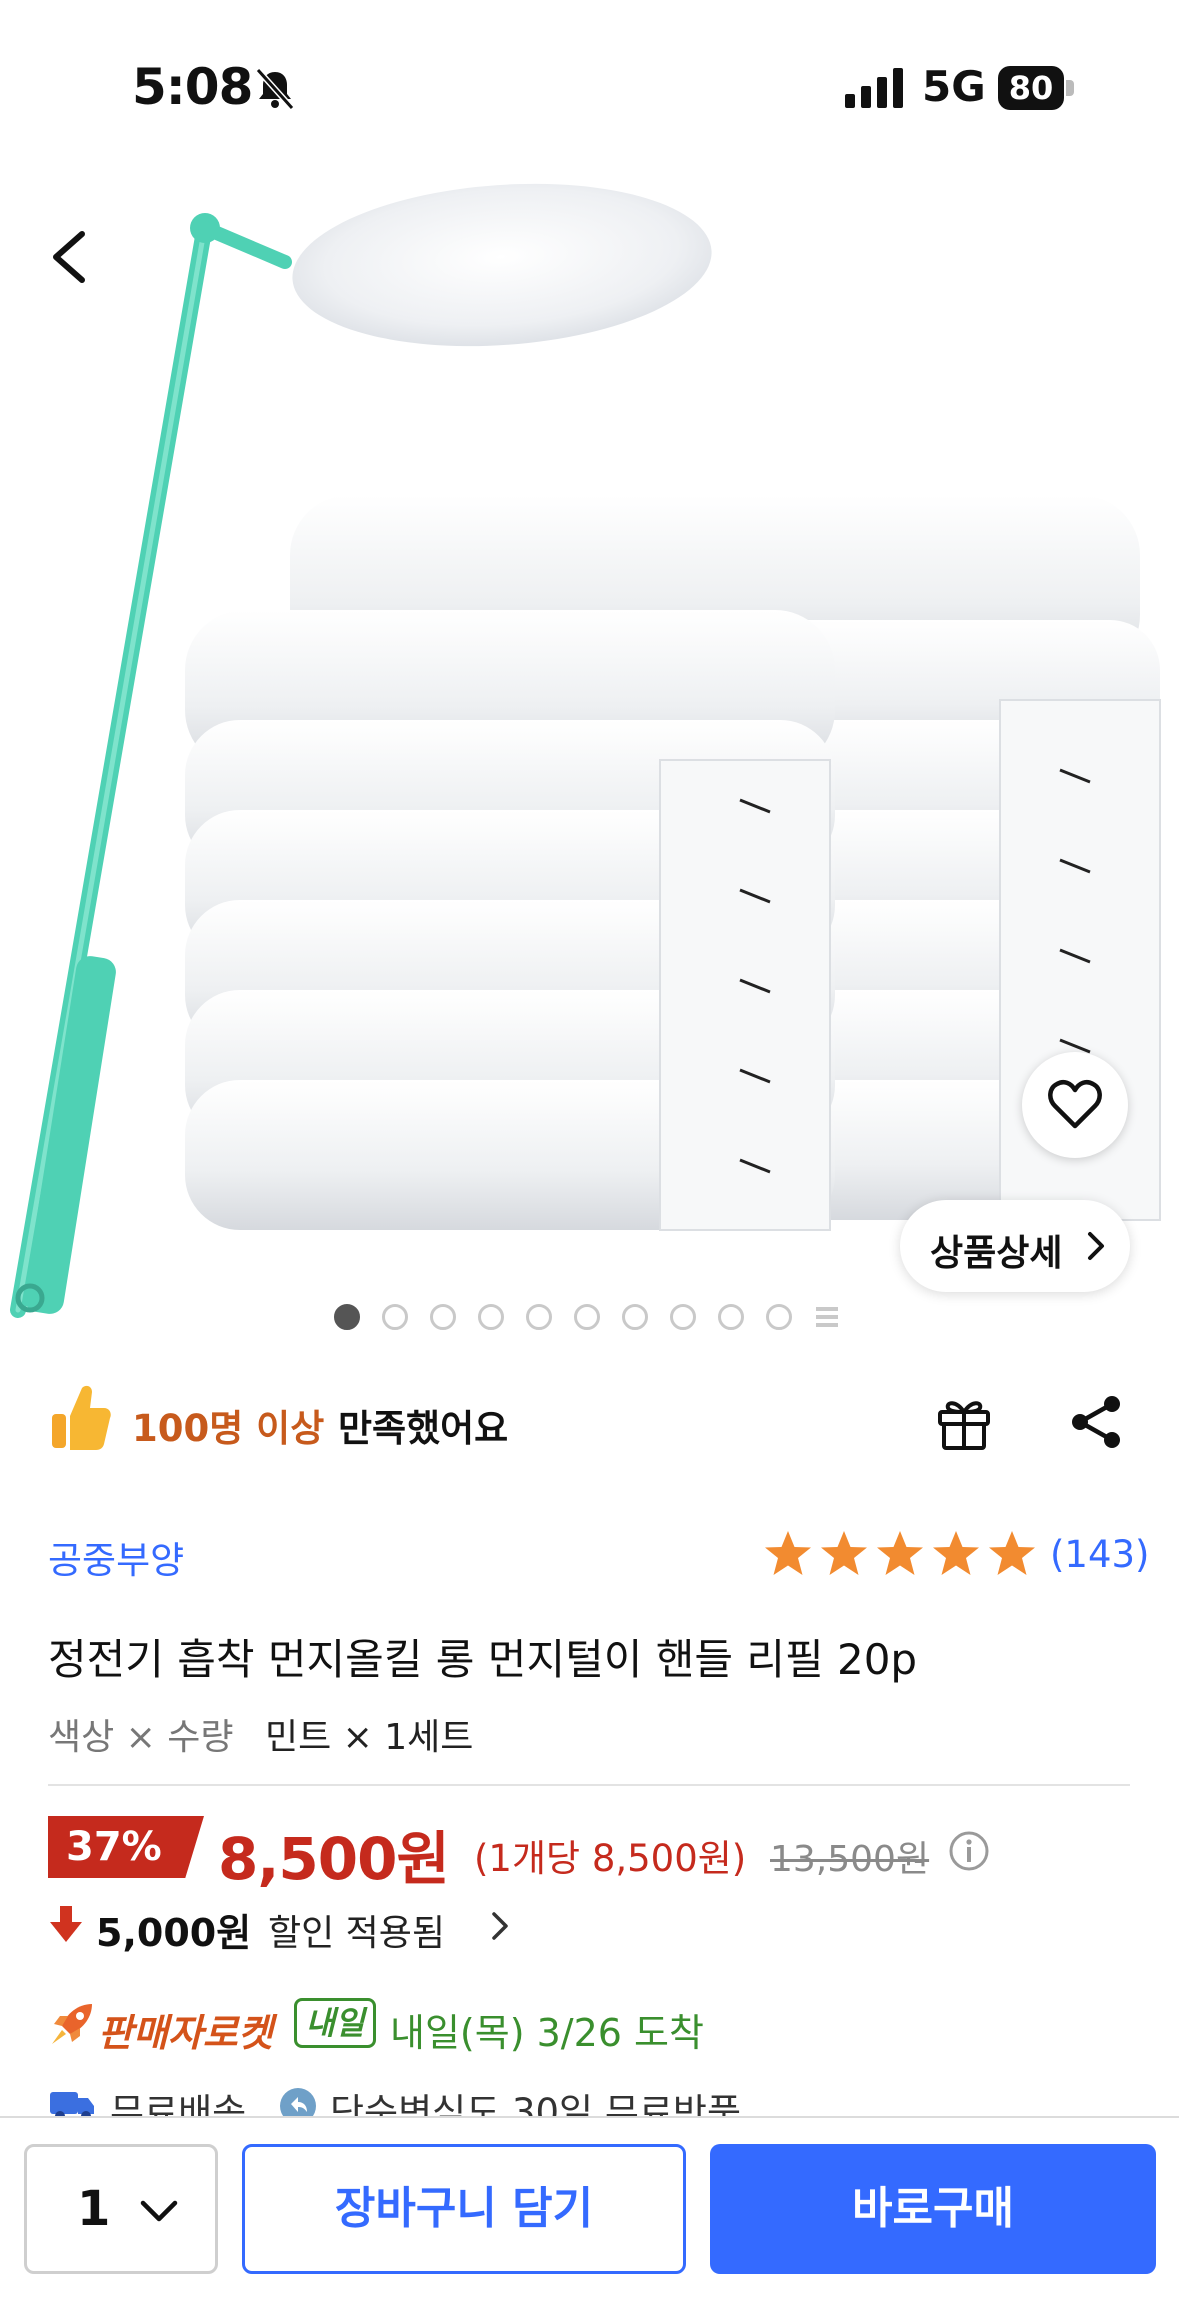 Image resolution: width=1179 pixels, height=2298 pixels. Describe the element at coordinates (593, 1417) in the screenshot. I see `satisfaction-row: 100명 이상 만족했어요` at that location.